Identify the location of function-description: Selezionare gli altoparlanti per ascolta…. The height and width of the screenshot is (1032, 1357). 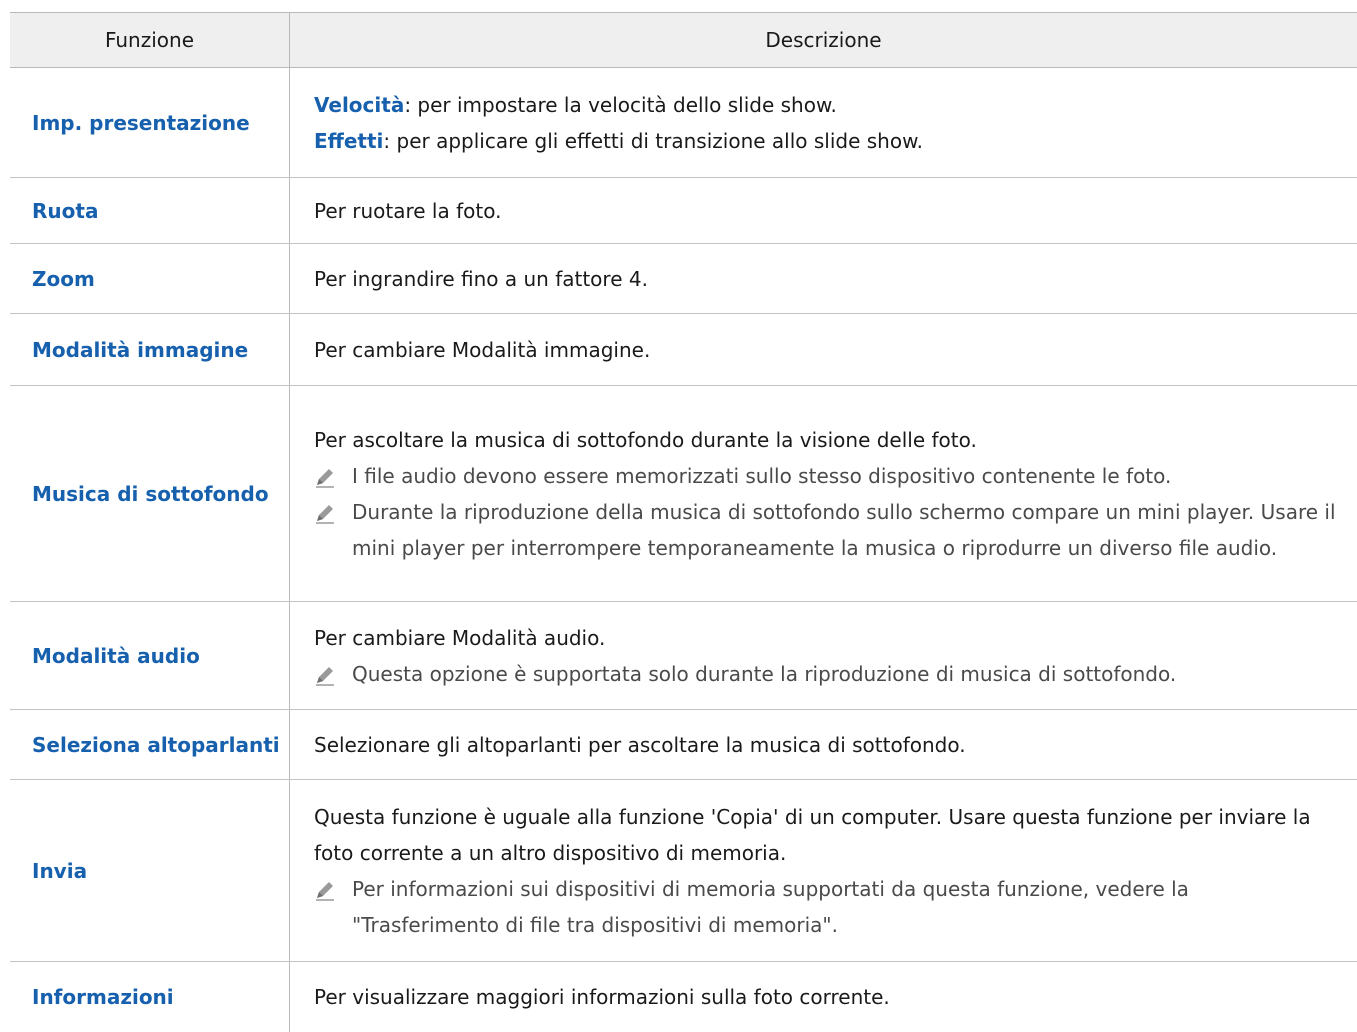
(640, 744).